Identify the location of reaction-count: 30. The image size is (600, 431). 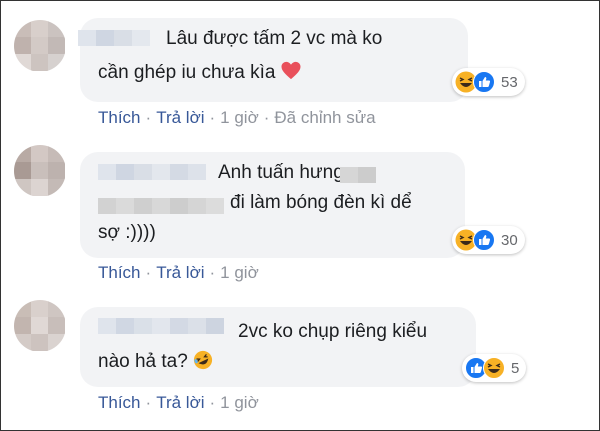
(509, 240).